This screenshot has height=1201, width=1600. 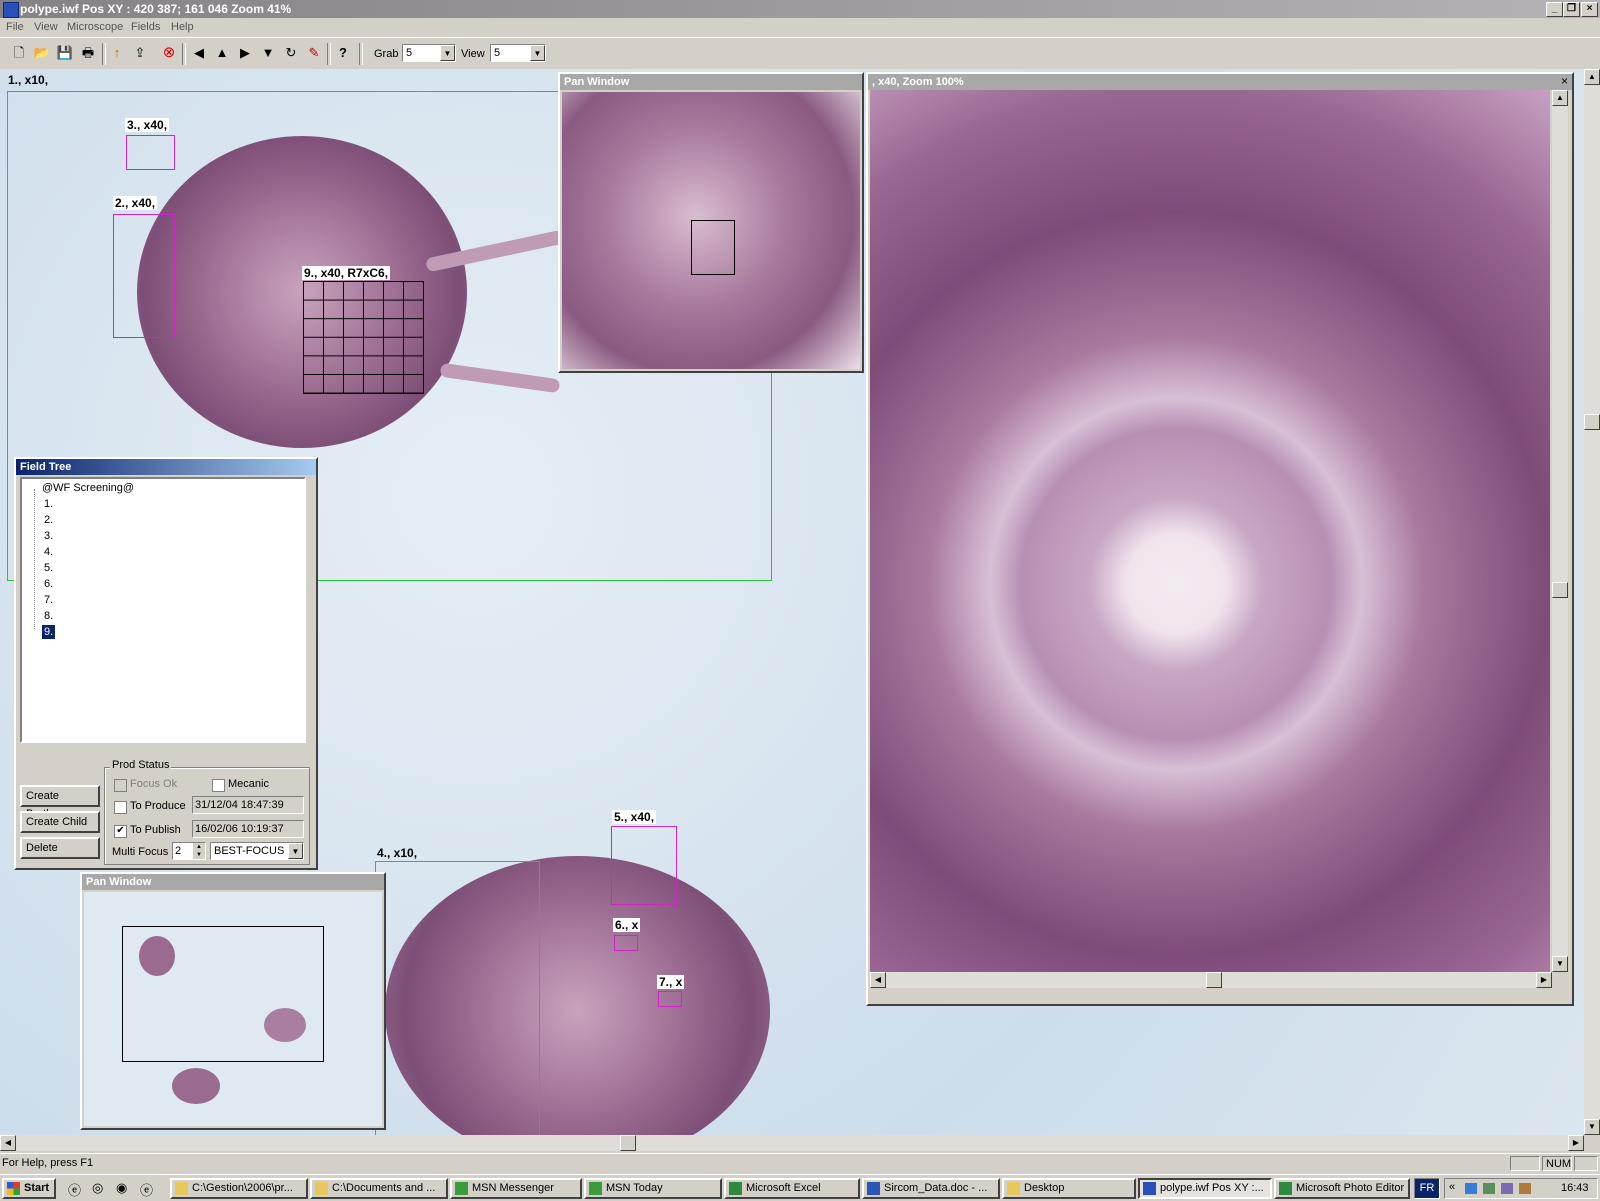 What do you see at coordinates (19, 53) in the screenshot?
I see `new-icon: 🗋` at bounding box center [19, 53].